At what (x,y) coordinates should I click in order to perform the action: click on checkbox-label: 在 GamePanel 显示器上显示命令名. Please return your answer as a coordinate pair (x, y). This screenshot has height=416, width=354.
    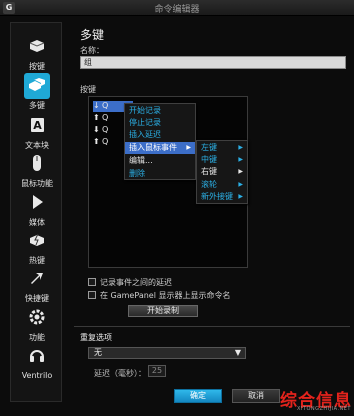
    Looking at the image, I should click on (165, 295).